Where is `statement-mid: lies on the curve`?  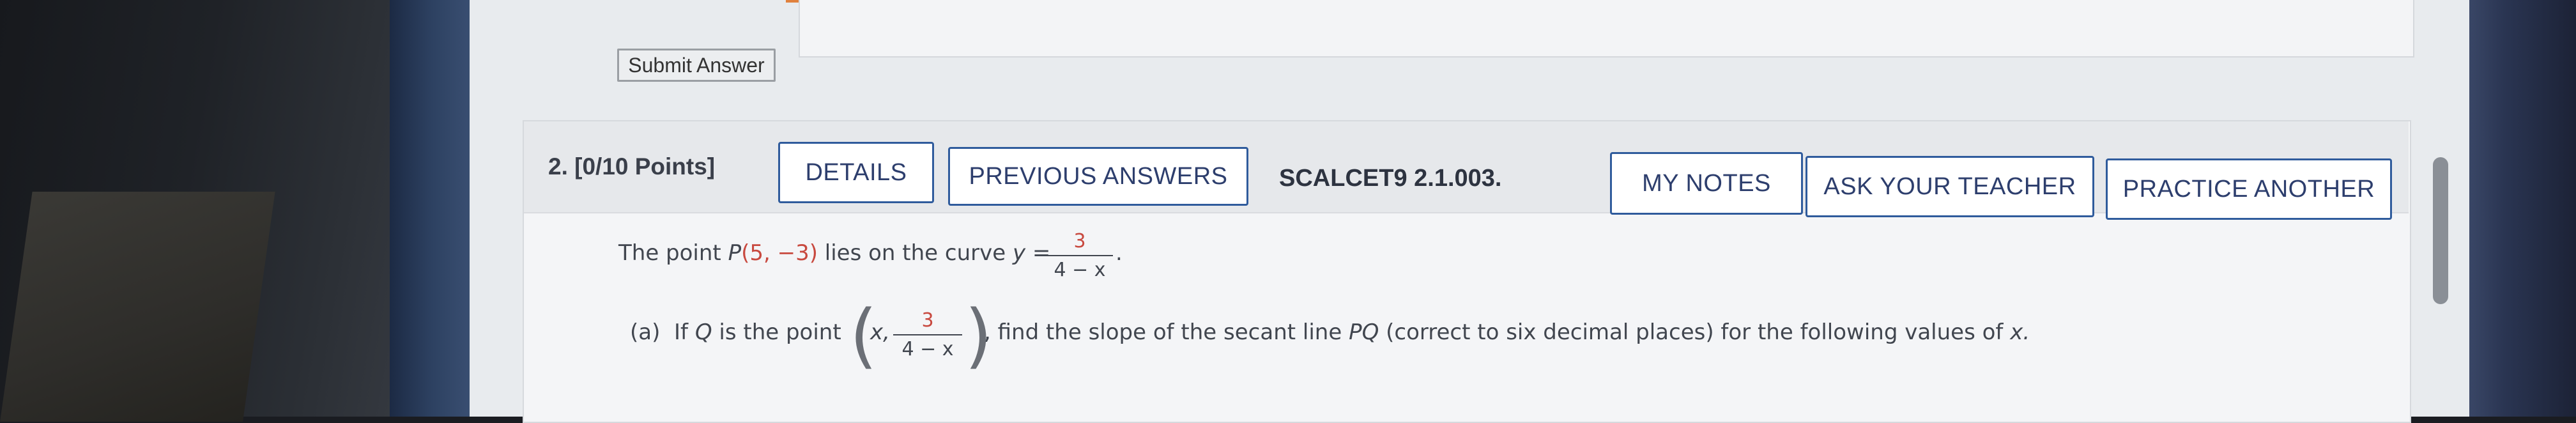
statement-mid: lies on the curve is located at coordinates (915, 253).